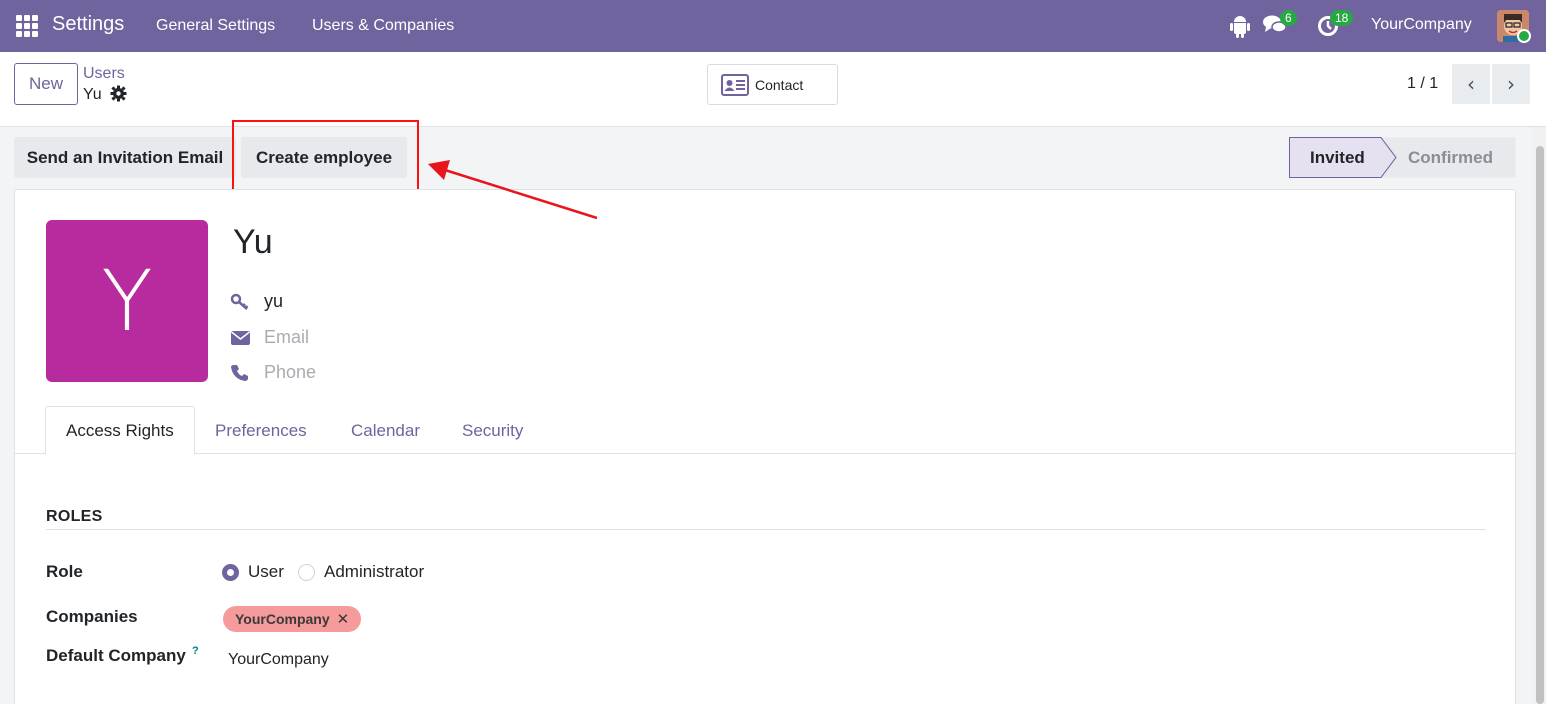  I want to click on control-panel: New Users Yu Contact 1 / 1 ‹ ›, so click(773, 89).